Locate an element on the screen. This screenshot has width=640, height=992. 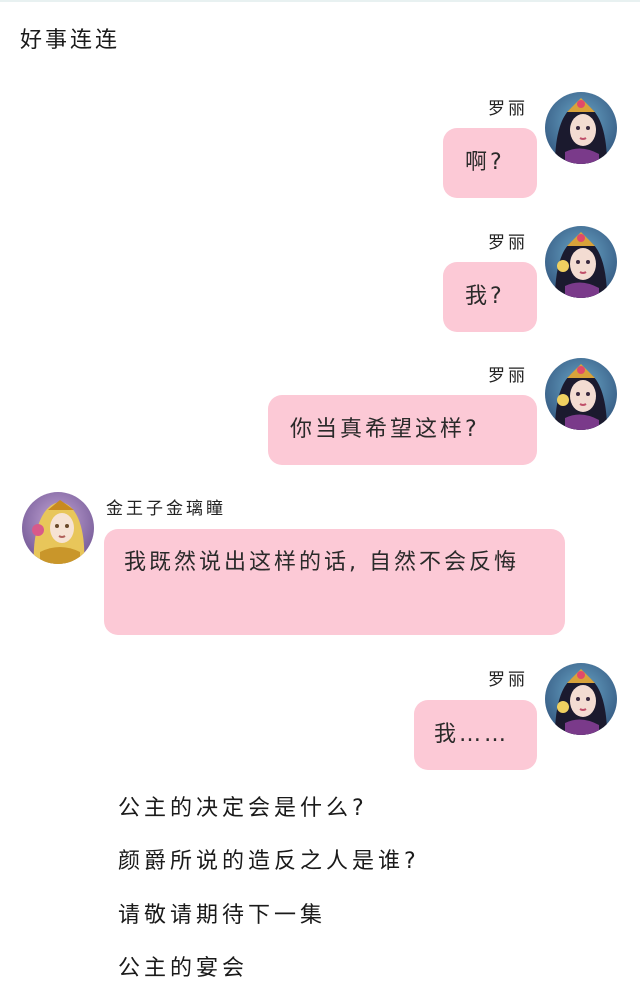
top-divider is located at coordinates (320, 1).